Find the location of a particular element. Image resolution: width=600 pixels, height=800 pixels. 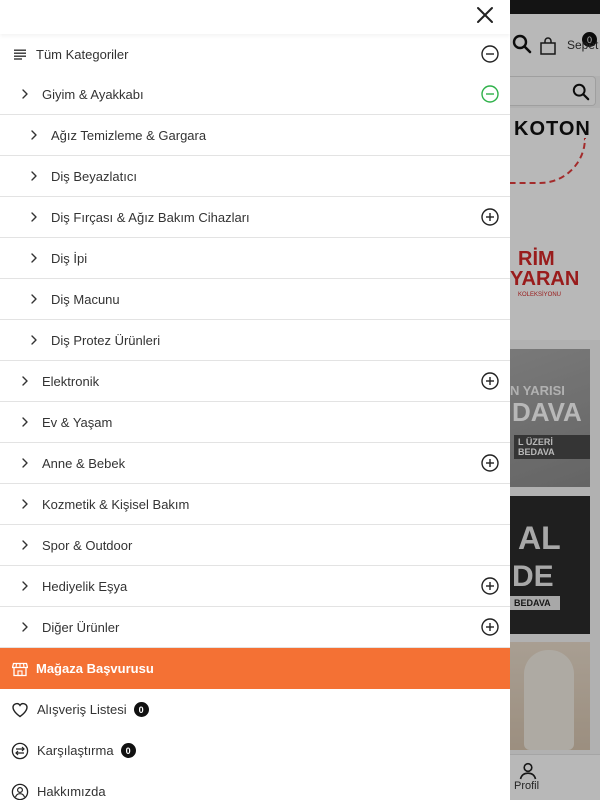

list-icon is located at coordinates (20, 54).